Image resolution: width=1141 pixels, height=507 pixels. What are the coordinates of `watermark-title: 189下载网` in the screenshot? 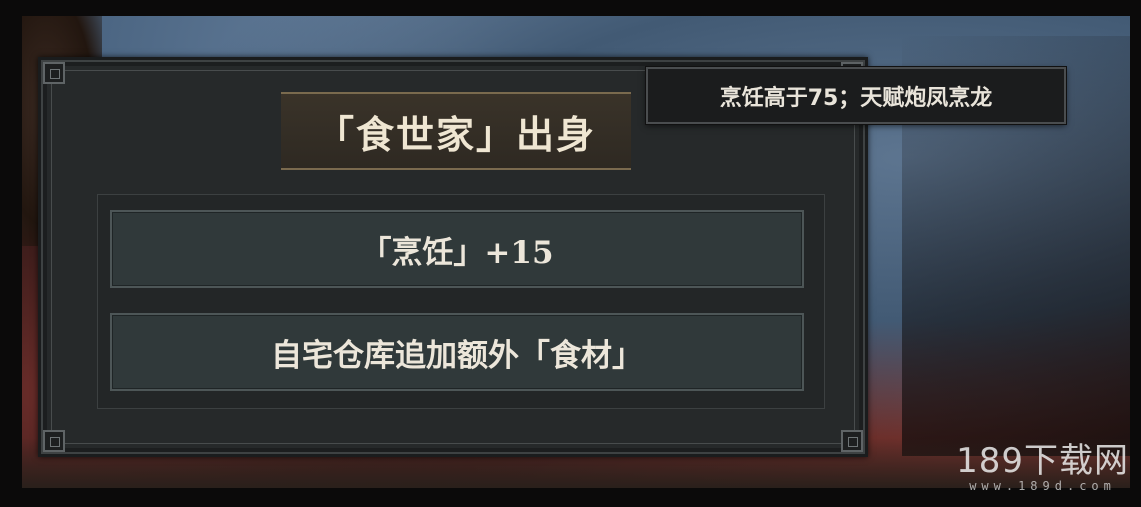 It's located at (1042, 461).